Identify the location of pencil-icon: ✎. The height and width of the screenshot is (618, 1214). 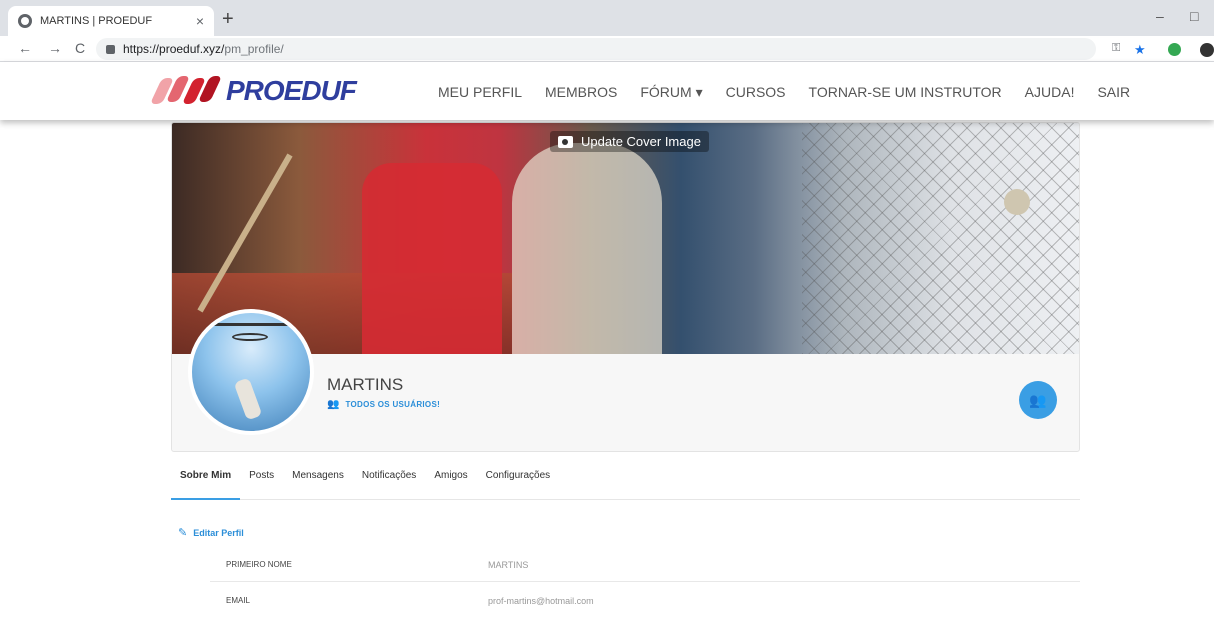
(183, 533).